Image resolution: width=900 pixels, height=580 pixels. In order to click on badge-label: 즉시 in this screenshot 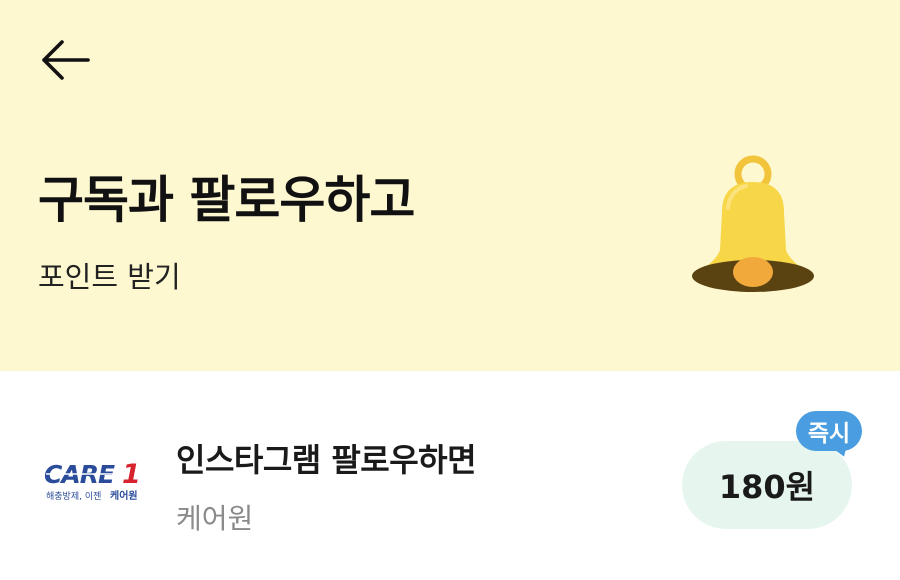, I will do `click(829, 431)`.